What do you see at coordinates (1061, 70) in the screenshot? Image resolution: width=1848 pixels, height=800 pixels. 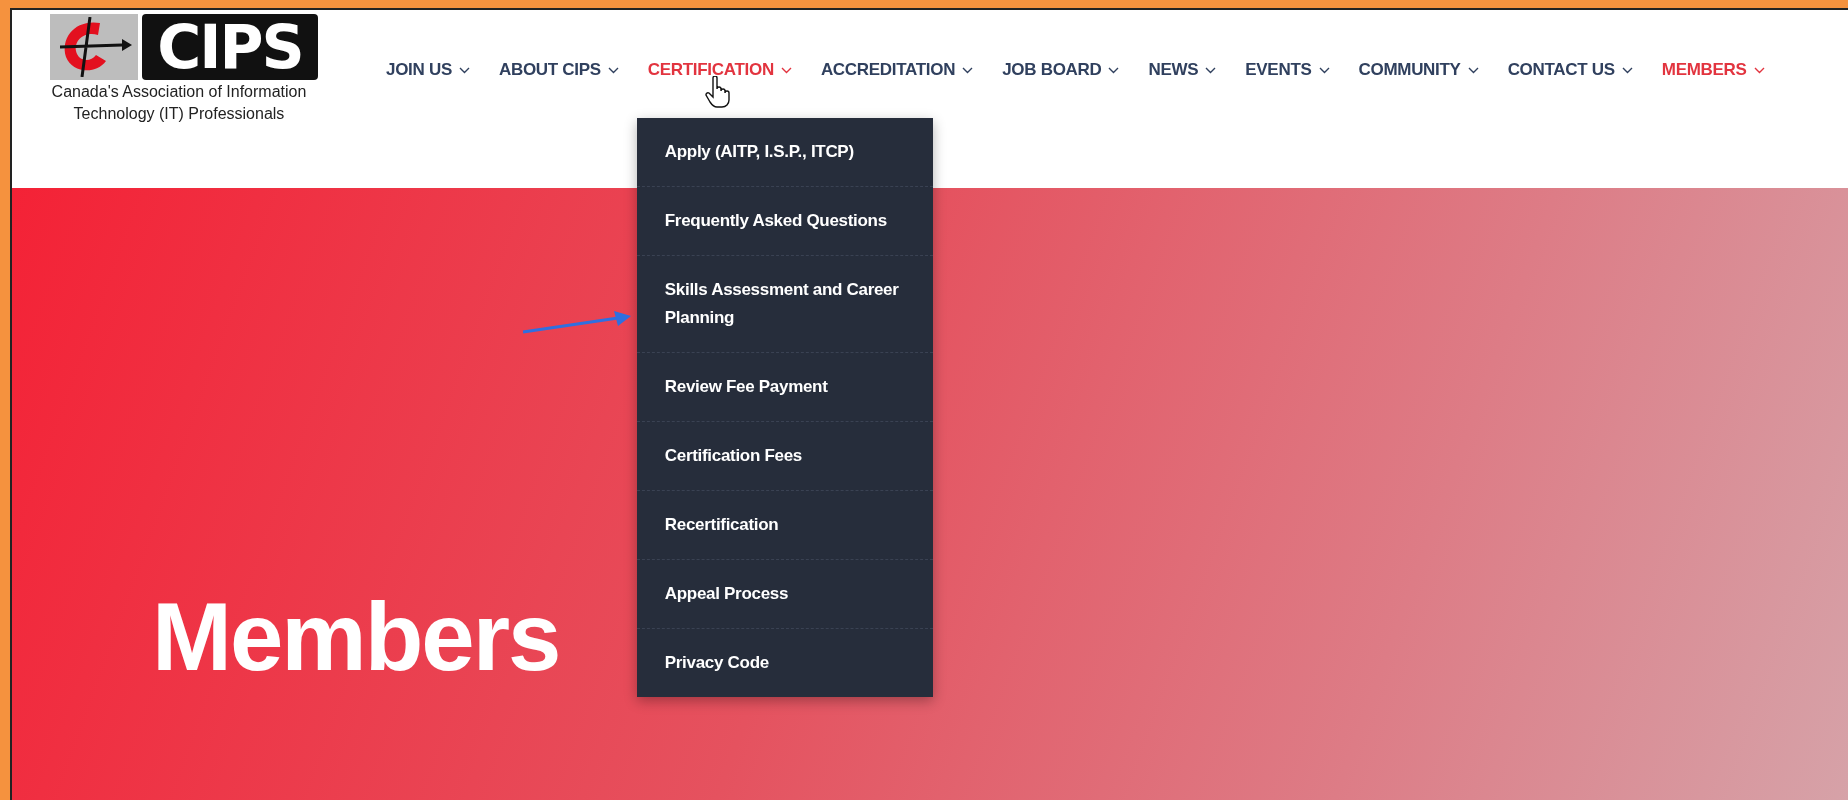 I see `nav-link: JOB BOARD` at bounding box center [1061, 70].